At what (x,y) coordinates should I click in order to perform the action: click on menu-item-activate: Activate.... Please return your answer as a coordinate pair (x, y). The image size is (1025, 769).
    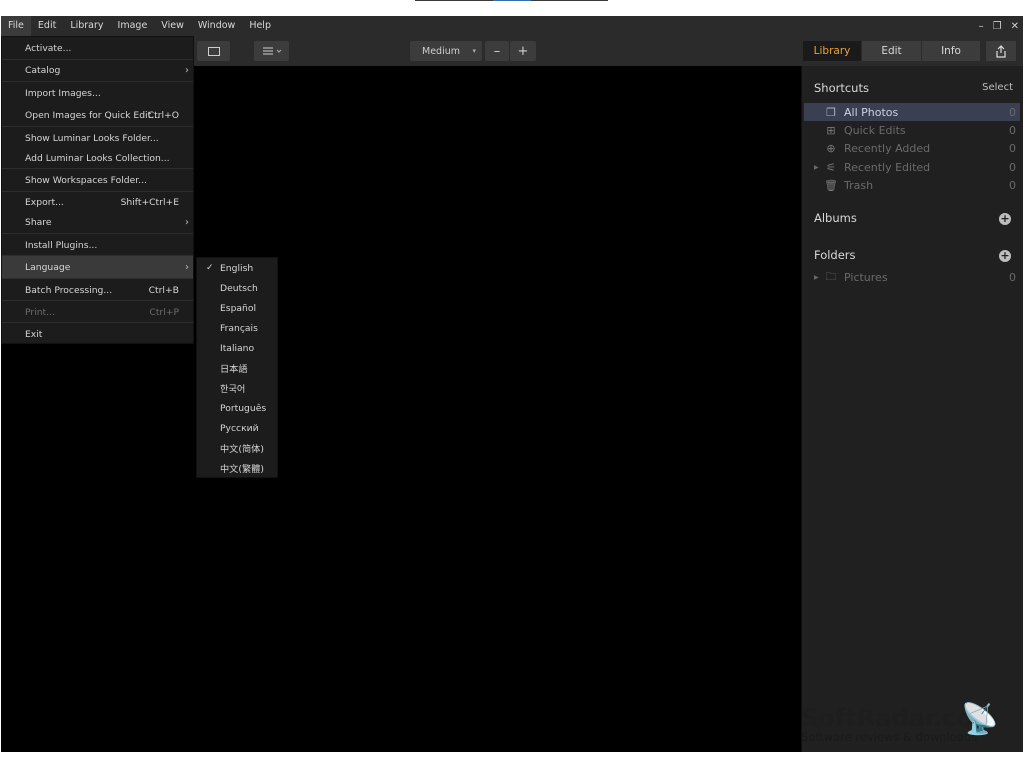
    Looking at the image, I should click on (97, 48).